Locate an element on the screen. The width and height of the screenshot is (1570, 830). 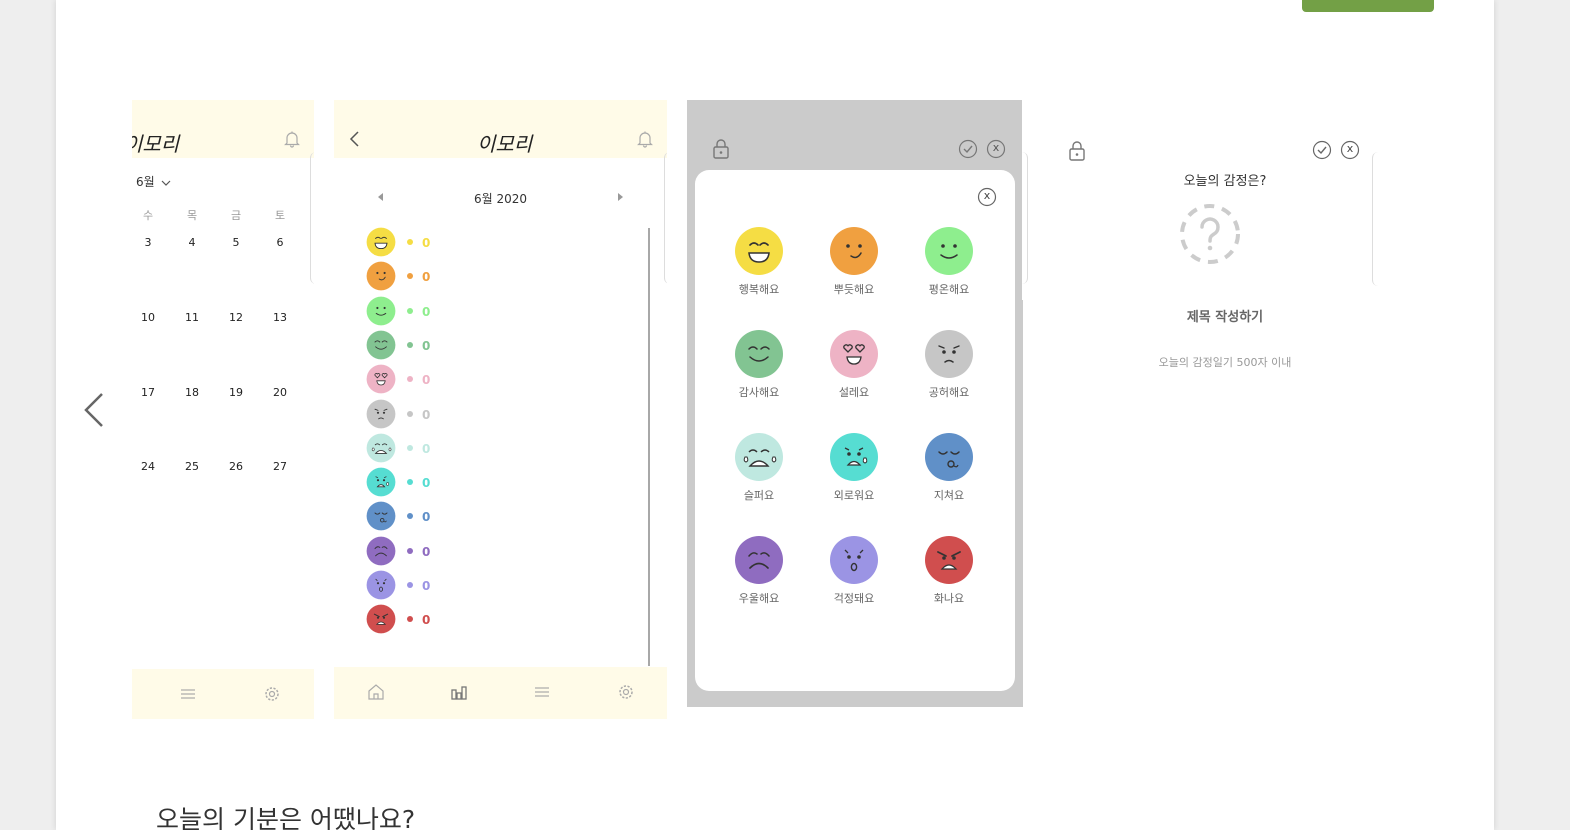
chart-icon is located at coordinates (459, 692).